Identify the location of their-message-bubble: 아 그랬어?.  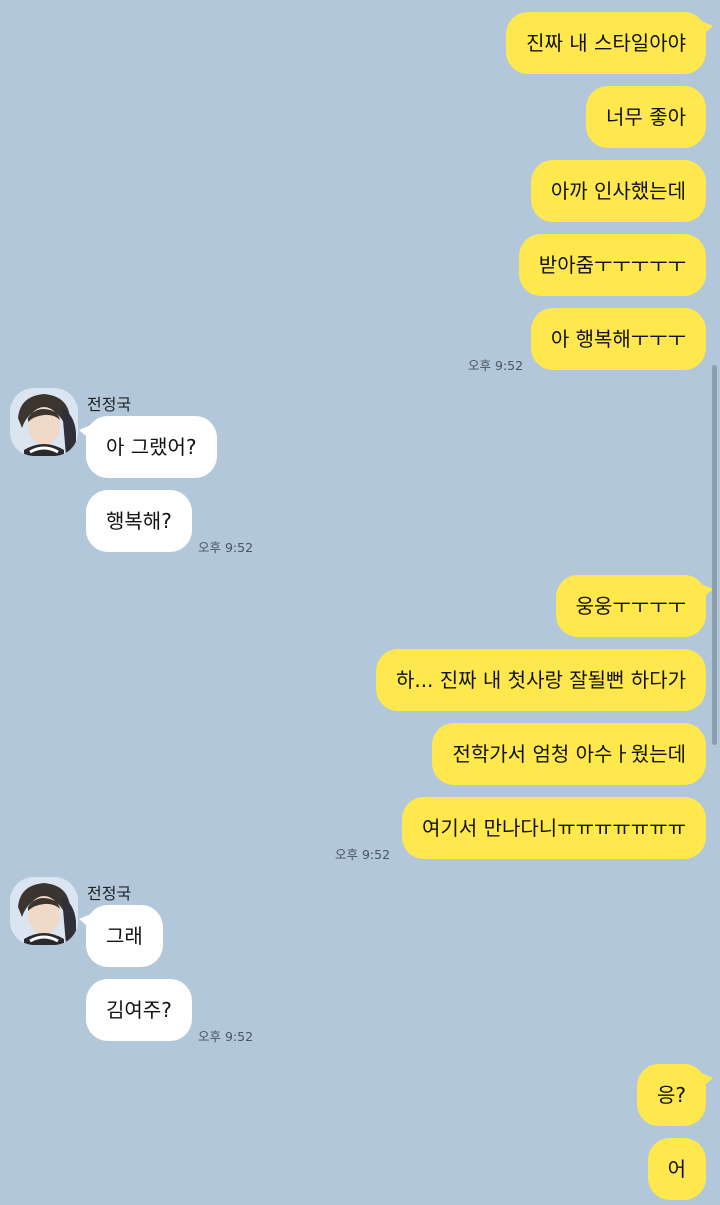
(148, 447).